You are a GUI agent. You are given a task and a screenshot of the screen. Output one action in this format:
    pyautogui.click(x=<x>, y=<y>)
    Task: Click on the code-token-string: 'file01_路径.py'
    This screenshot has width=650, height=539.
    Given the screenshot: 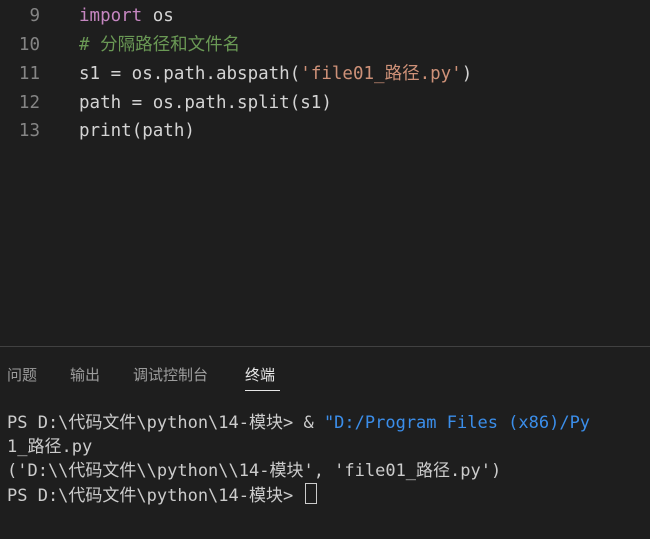 What is the action you would take?
    pyautogui.click(x=381, y=74)
    